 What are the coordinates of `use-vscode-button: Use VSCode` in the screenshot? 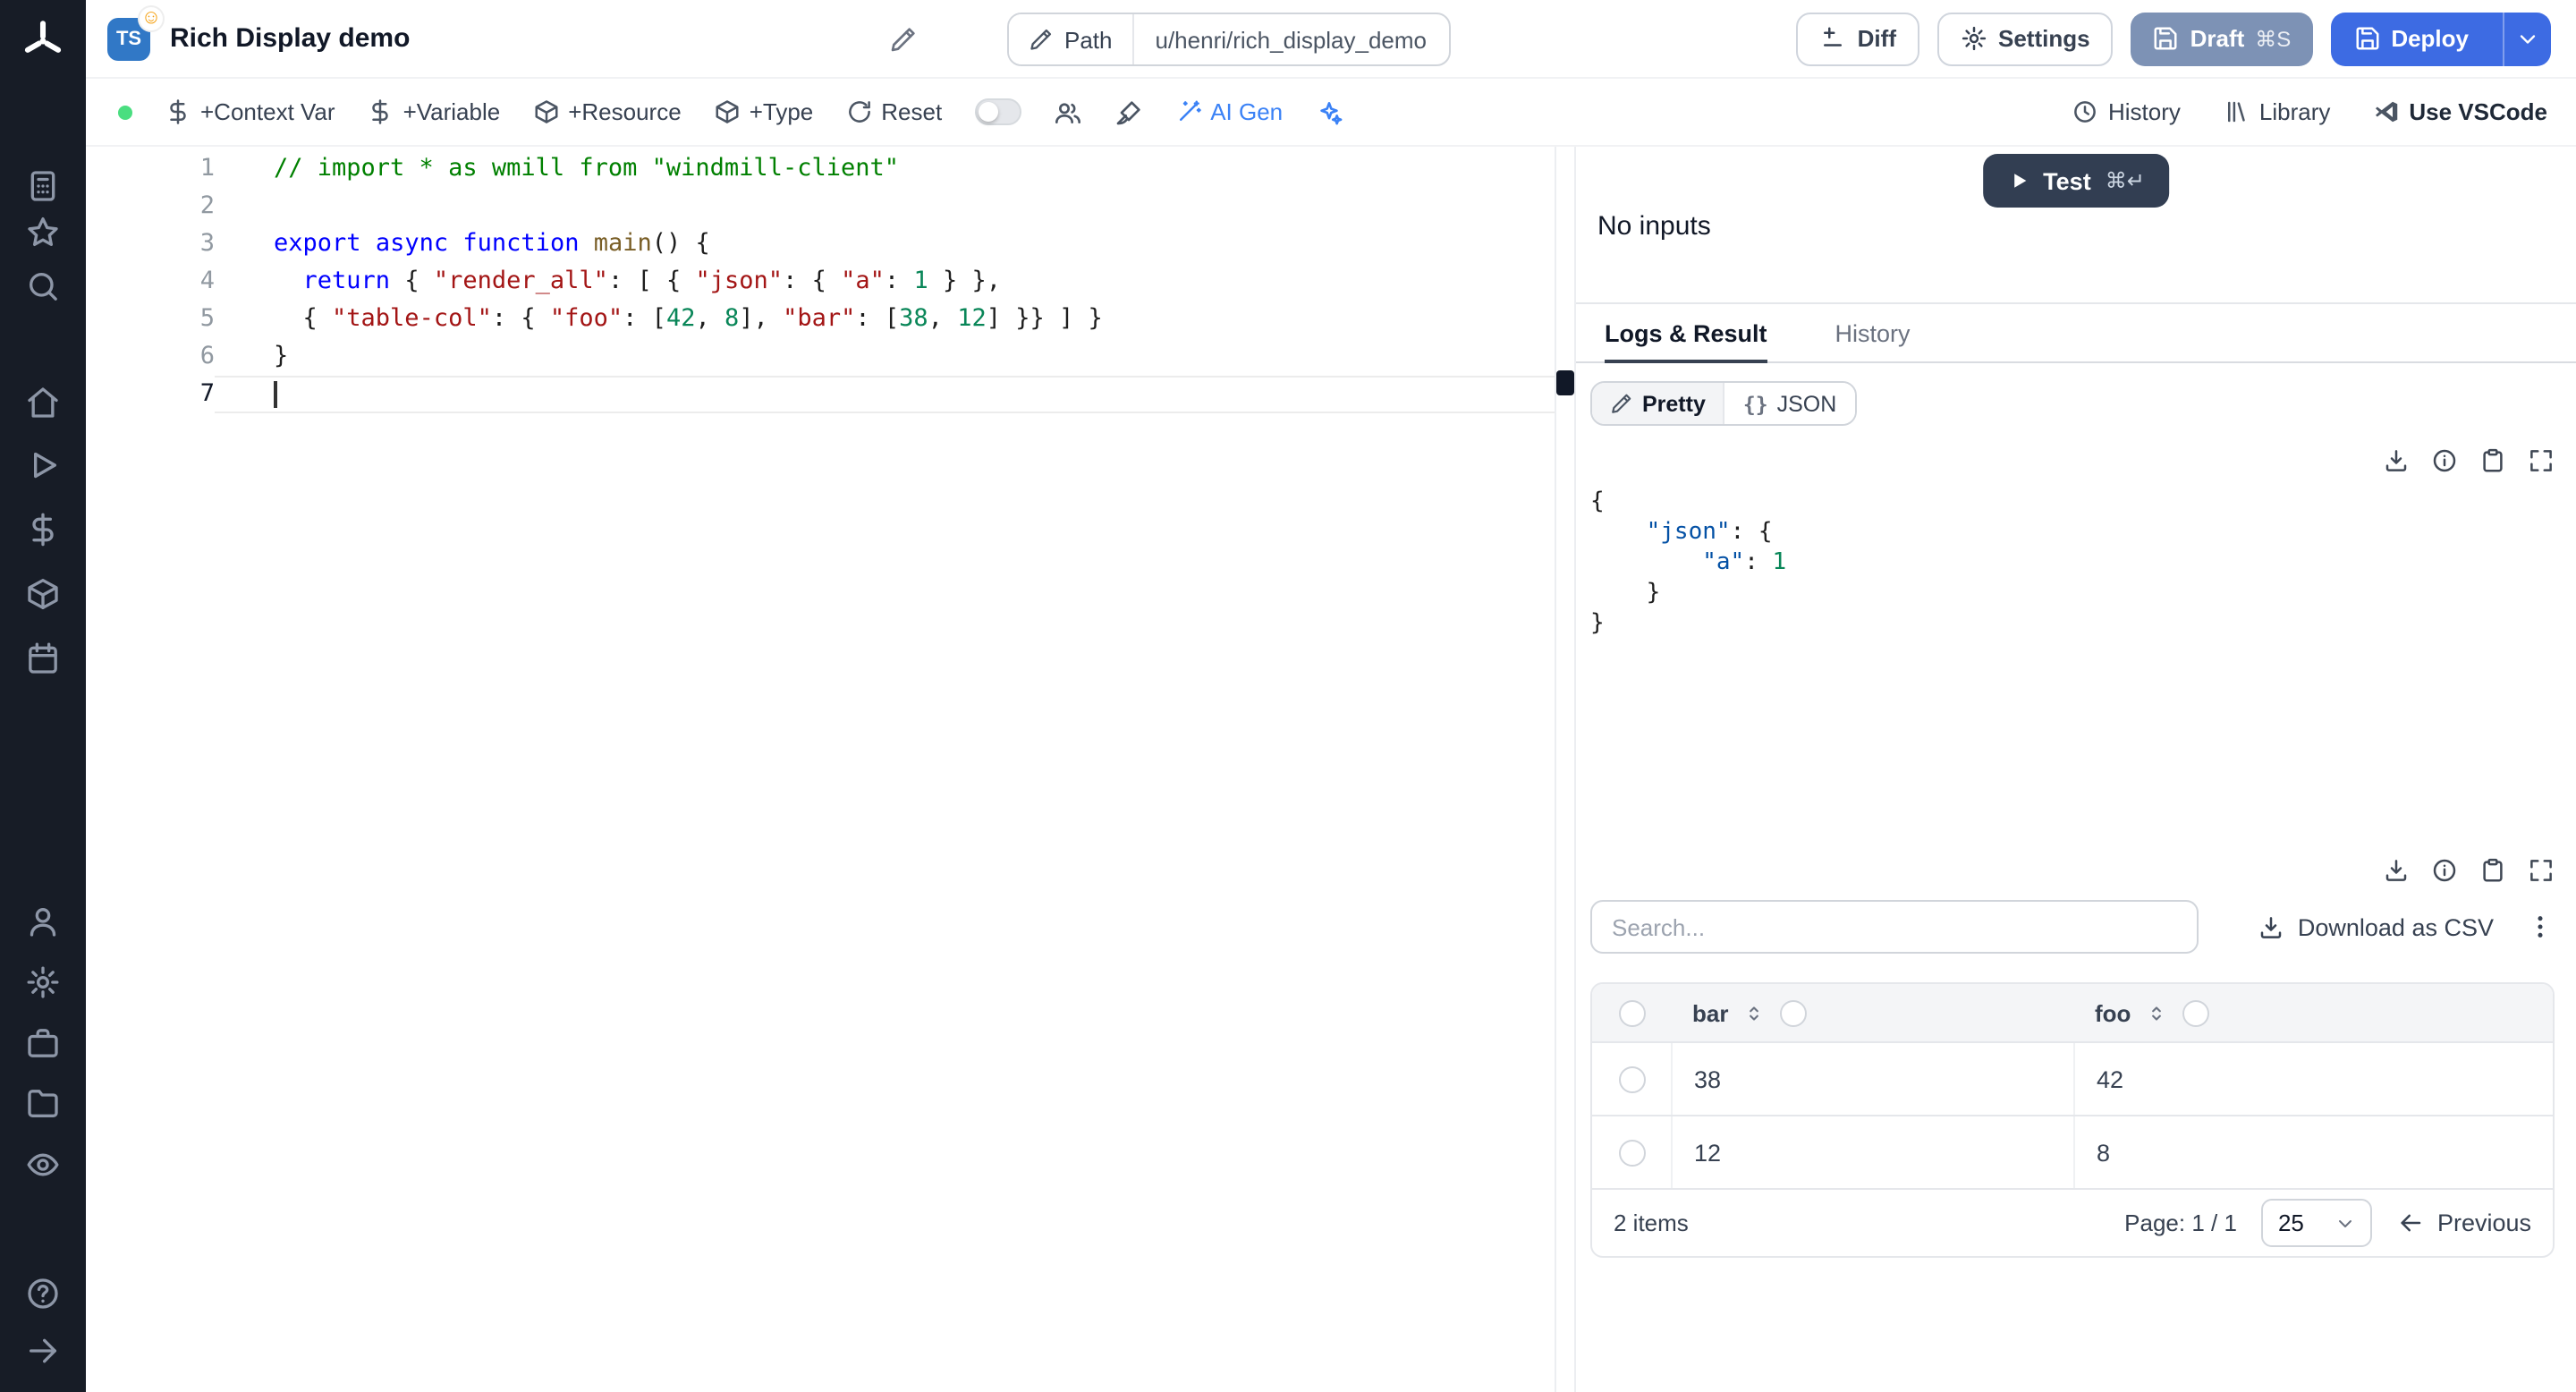 It's located at (2460, 111).